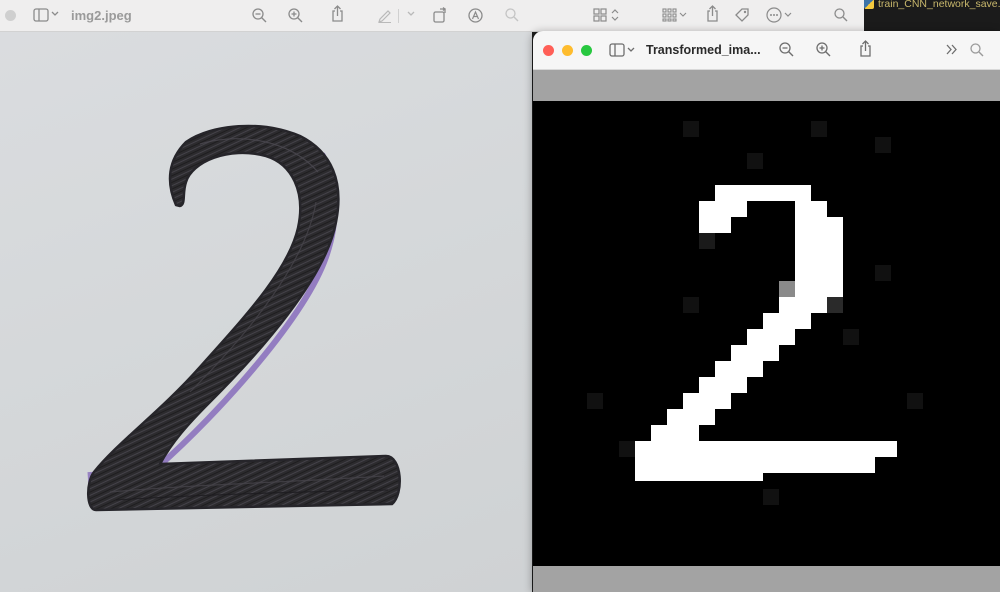 Image resolution: width=1000 pixels, height=592 pixels. I want to click on minimize-button, so click(567, 50).